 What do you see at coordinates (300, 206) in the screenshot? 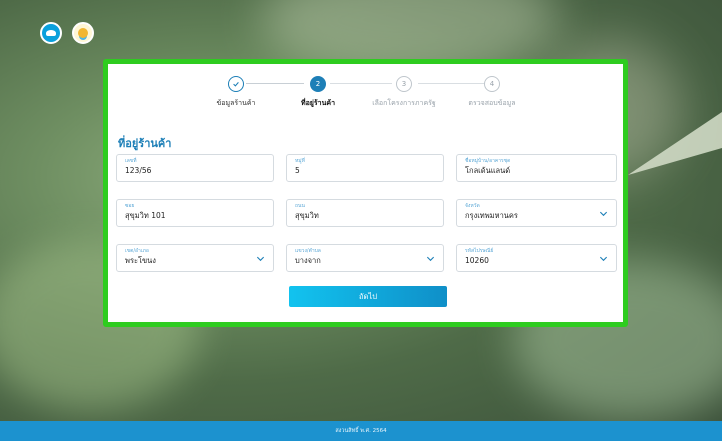
I see `field-label: ถนน` at bounding box center [300, 206].